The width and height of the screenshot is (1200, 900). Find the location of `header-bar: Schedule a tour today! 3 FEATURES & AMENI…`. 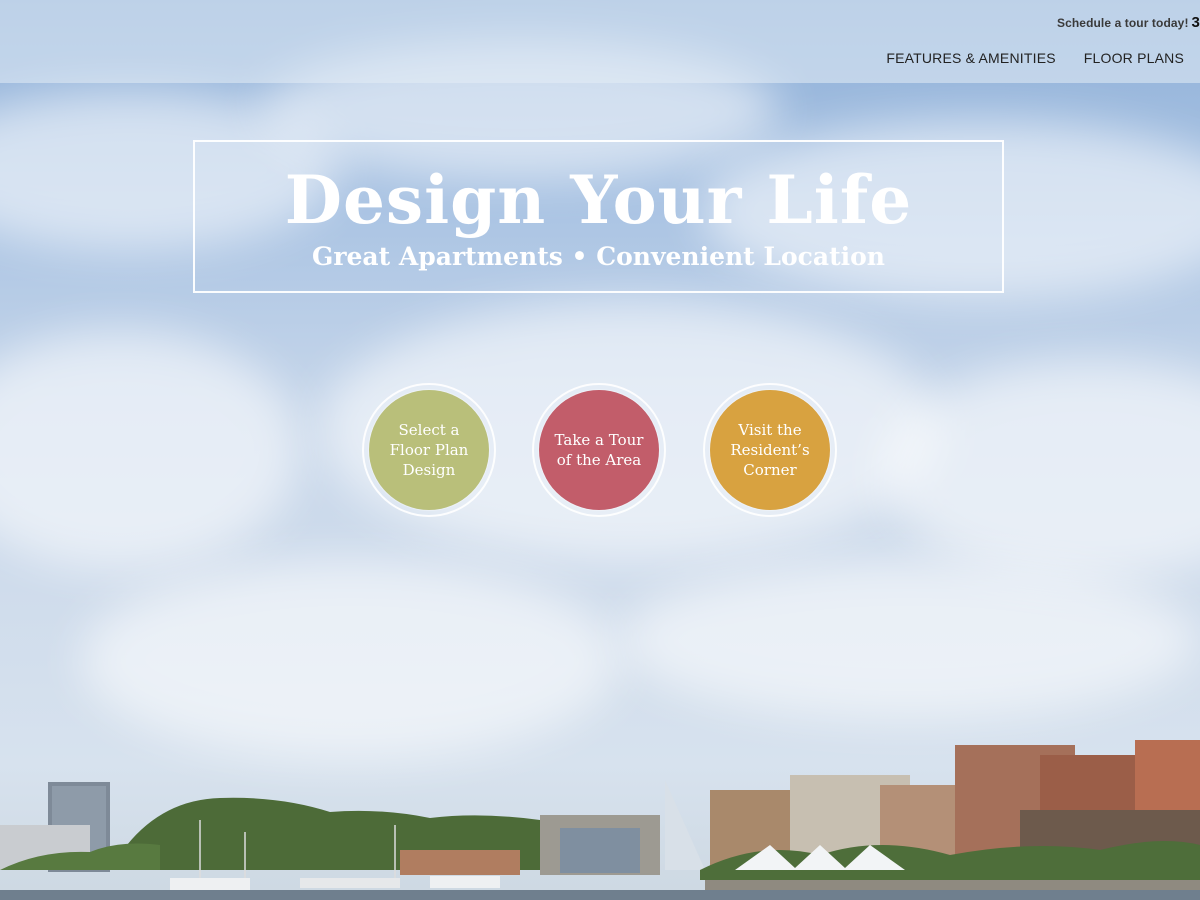

header-bar: Schedule a tour today! 3 FEATURES & AMENI… is located at coordinates (600, 41).